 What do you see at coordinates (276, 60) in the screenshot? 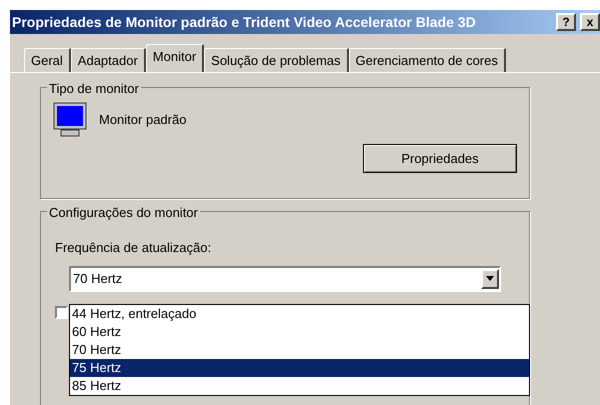
I see `tab: Solução de problemas` at bounding box center [276, 60].